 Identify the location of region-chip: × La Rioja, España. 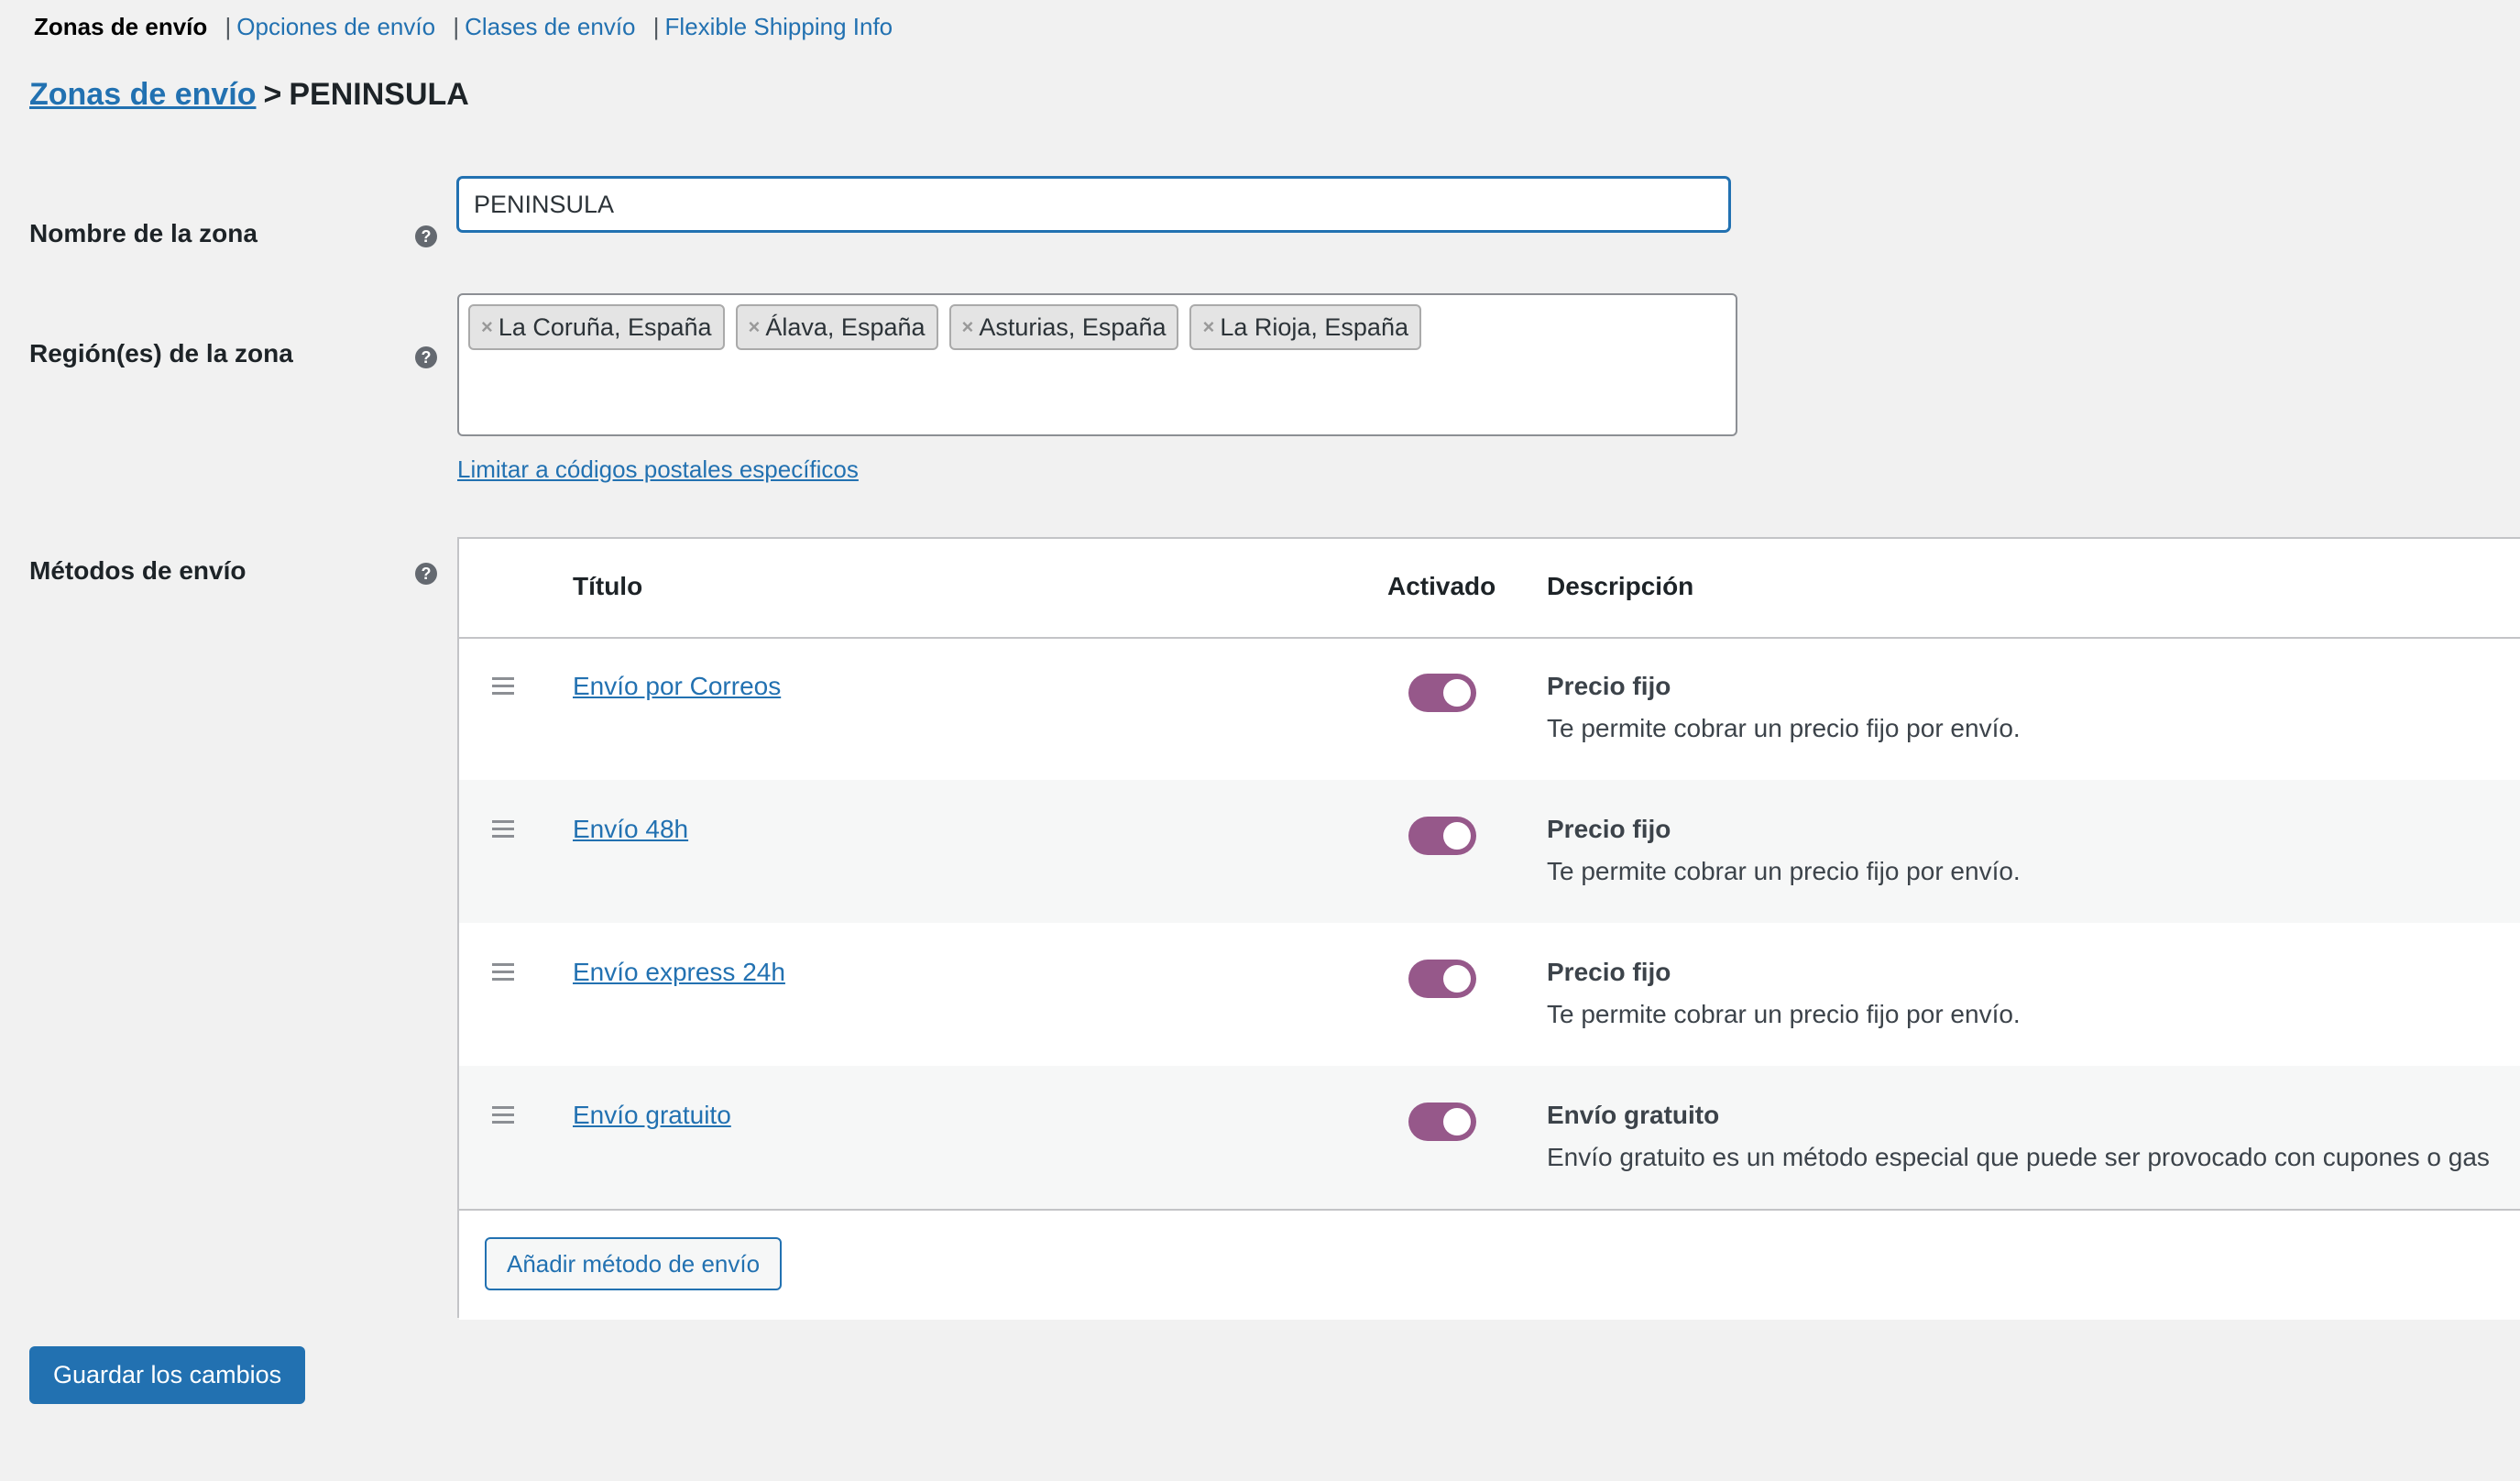
(1305, 327).